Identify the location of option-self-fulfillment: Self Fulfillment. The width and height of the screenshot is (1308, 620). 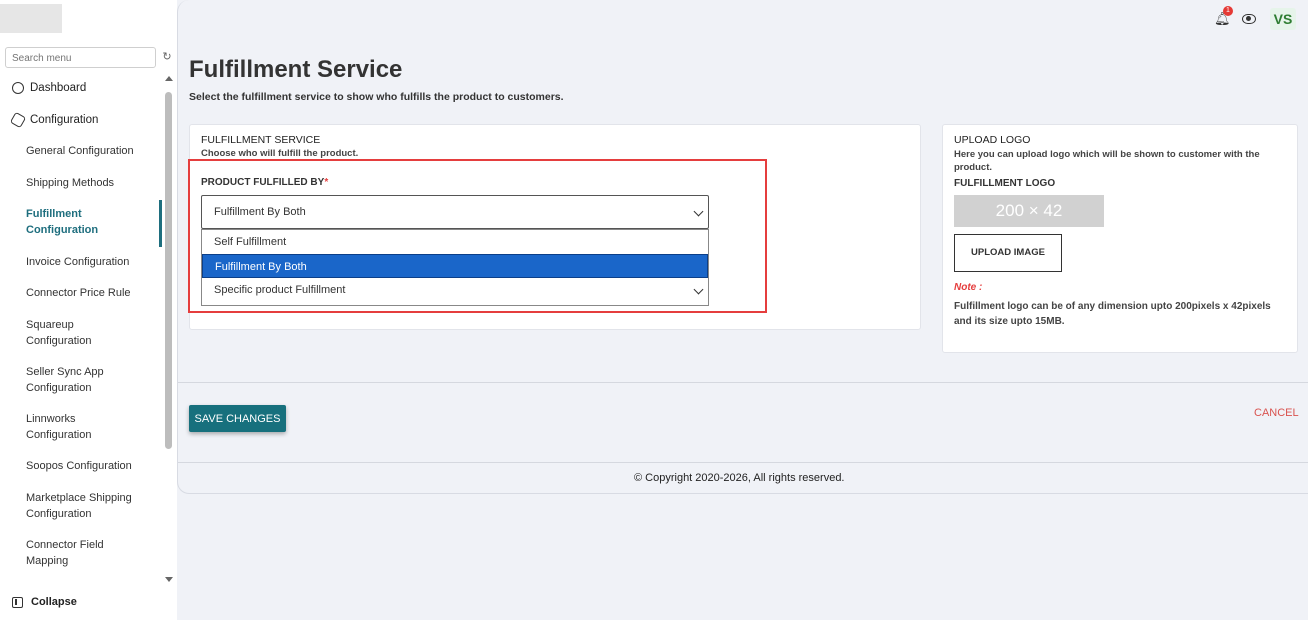
(455, 242).